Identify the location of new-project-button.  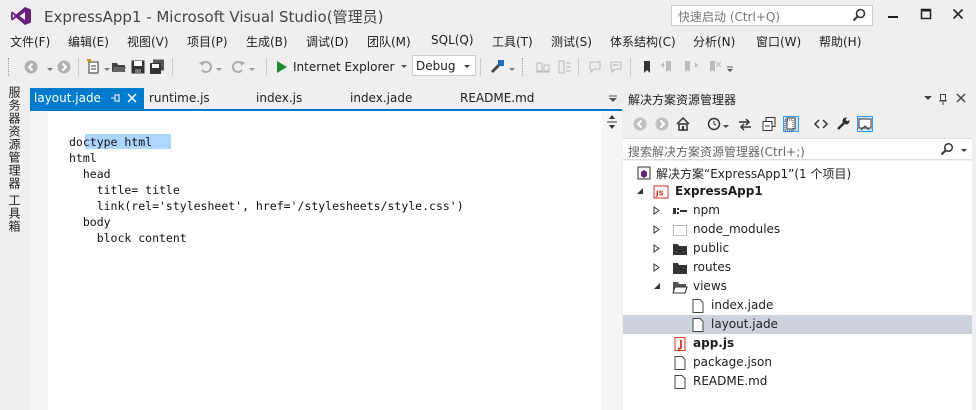
(94, 67).